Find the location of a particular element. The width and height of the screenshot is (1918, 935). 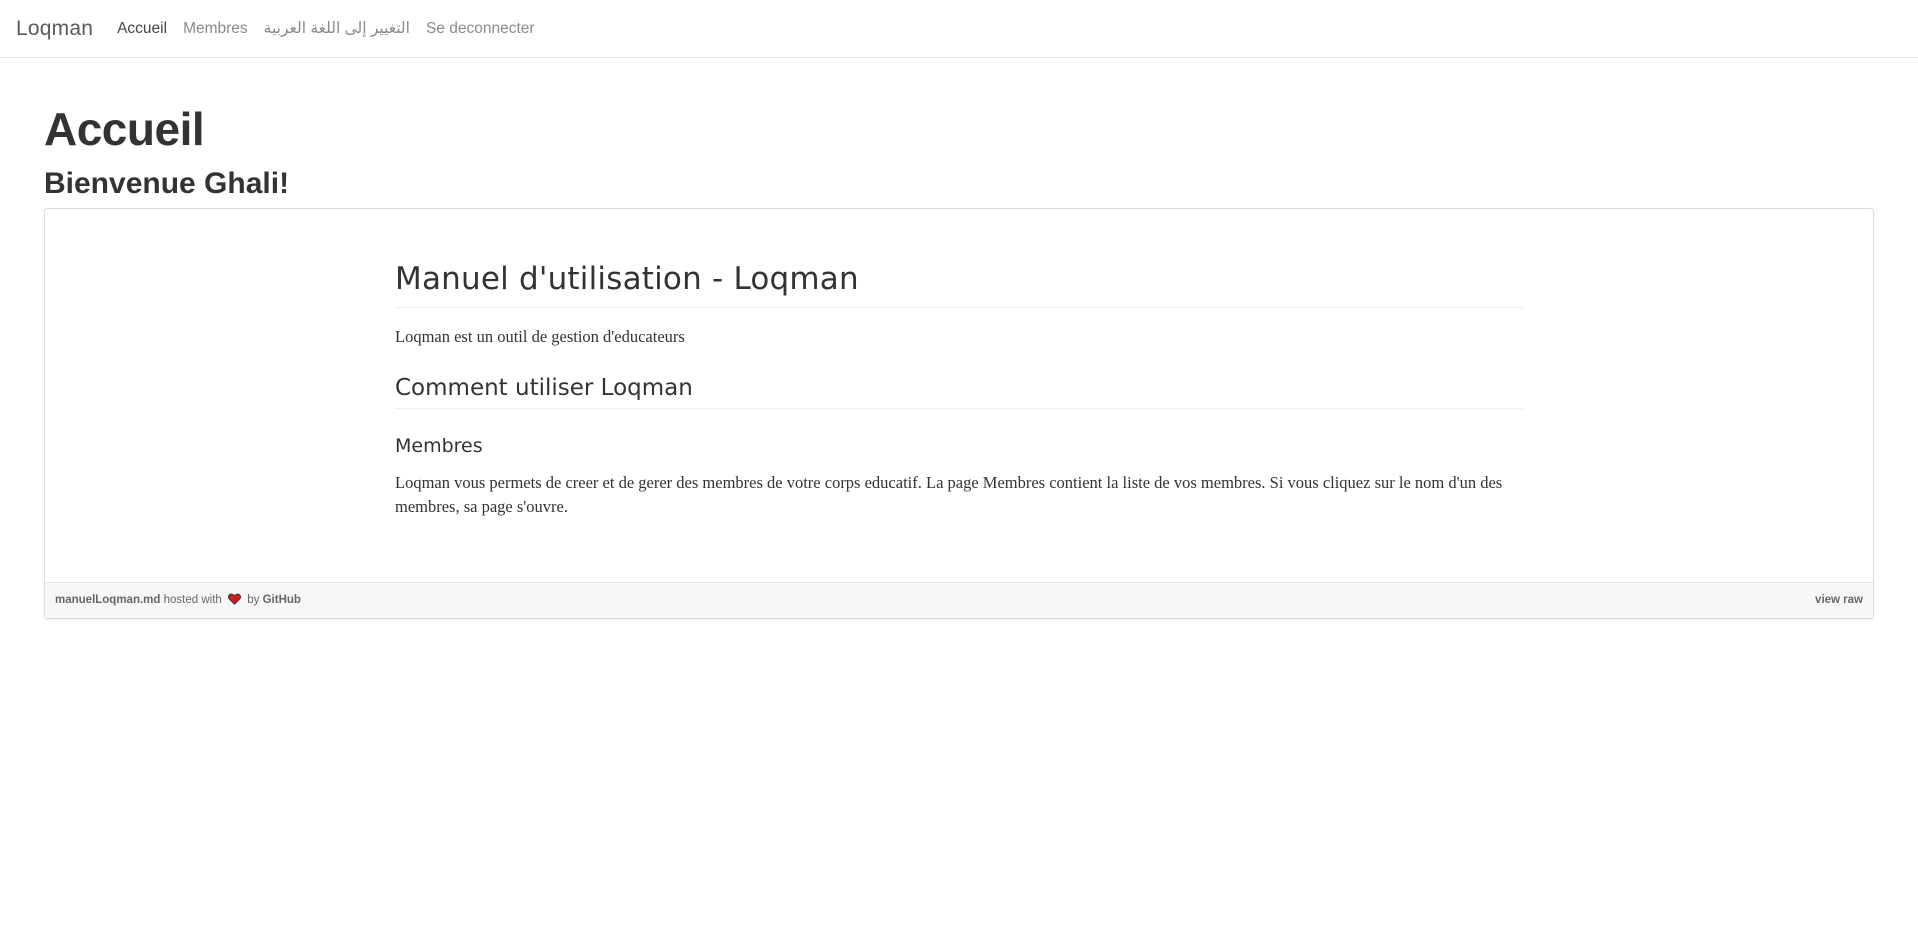

nav-link-membres: Membres is located at coordinates (215, 28).